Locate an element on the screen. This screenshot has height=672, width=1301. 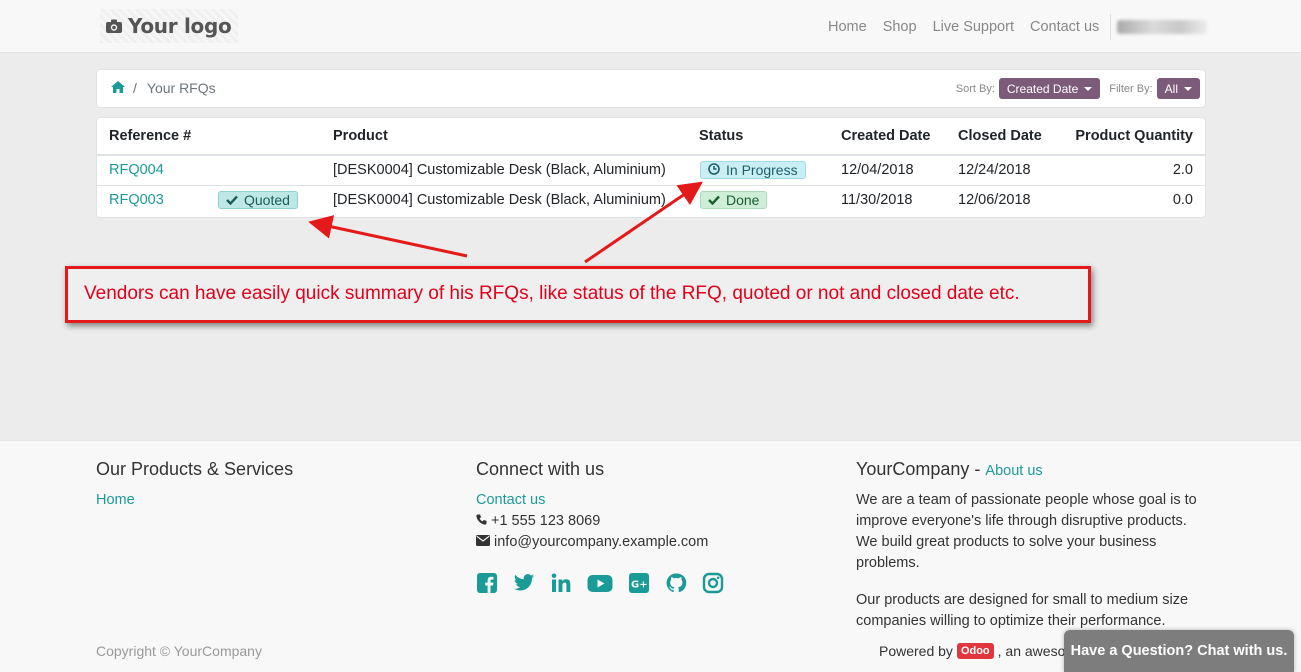
odoo-badge: Odoo is located at coordinates (975, 651).